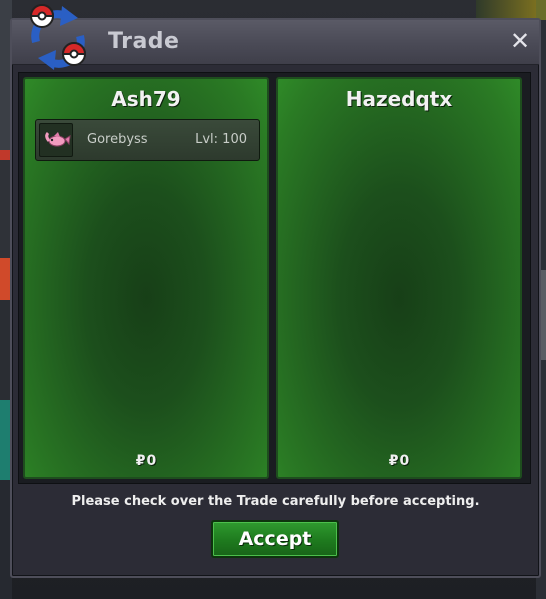  Describe the element at coordinates (56, 140) in the screenshot. I see `gorebyss-sprite-icon` at that location.